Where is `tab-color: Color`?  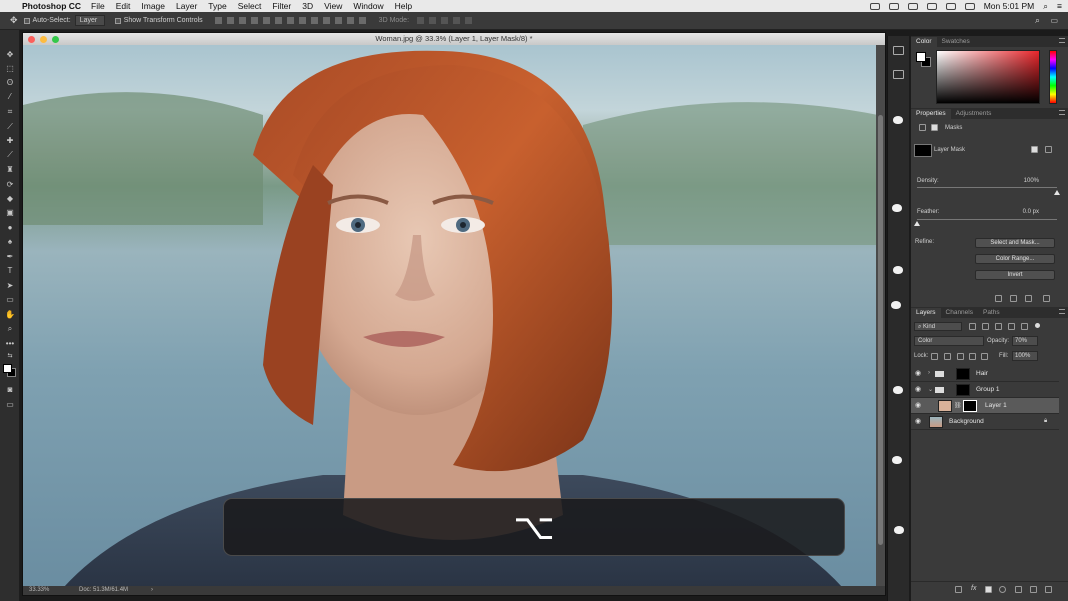
tab-color: Color is located at coordinates (924, 42).